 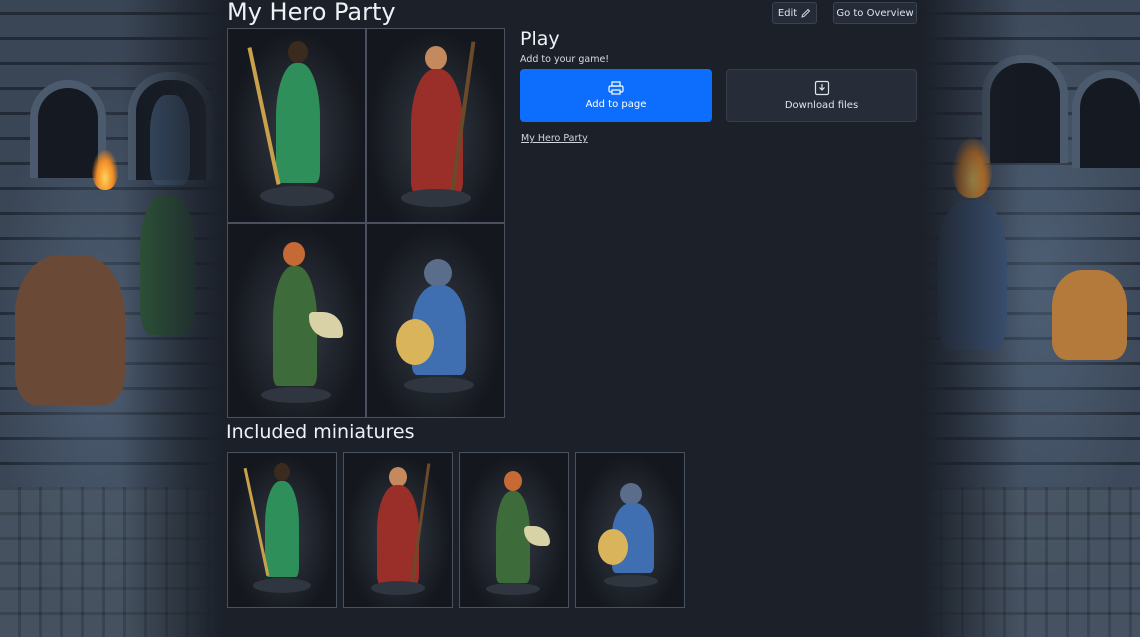 What do you see at coordinates (554, 138) in the screenshot?
I see `party-link: My Hero Party` at bounding box center [554, 138].